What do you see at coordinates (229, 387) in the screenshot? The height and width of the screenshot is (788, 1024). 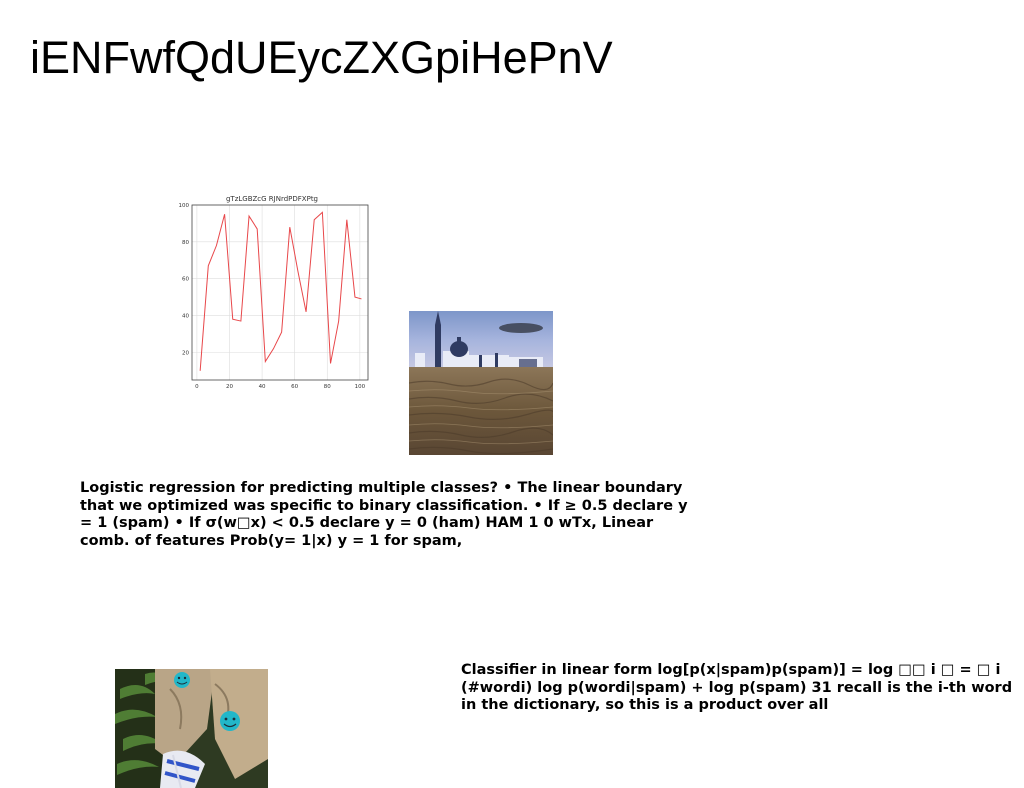 I see `x-tick-label: 20` at bounding box center [229, 387].